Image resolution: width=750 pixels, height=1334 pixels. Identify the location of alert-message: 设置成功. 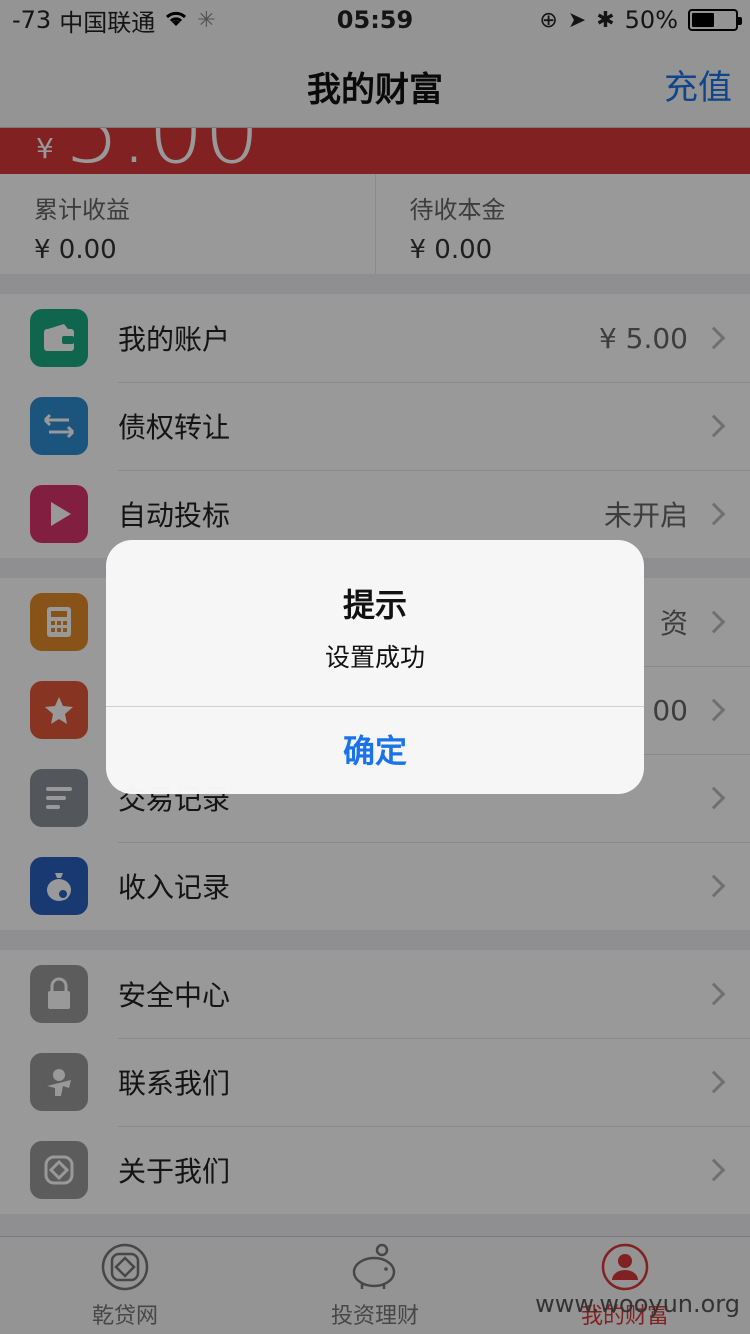
(374, 657).